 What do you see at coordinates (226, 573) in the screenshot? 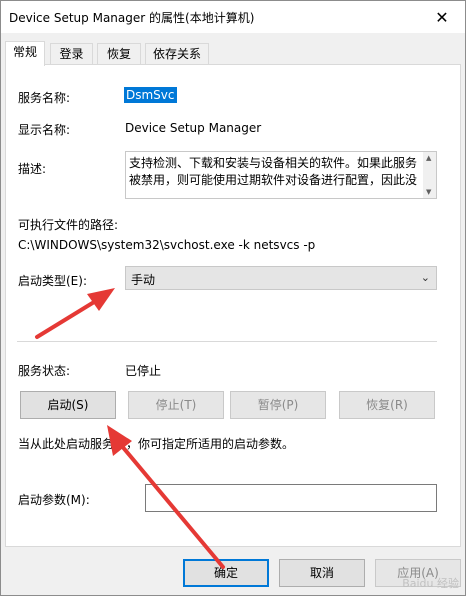
I see `ok-button: 确定` at bounding box center [226, 573].